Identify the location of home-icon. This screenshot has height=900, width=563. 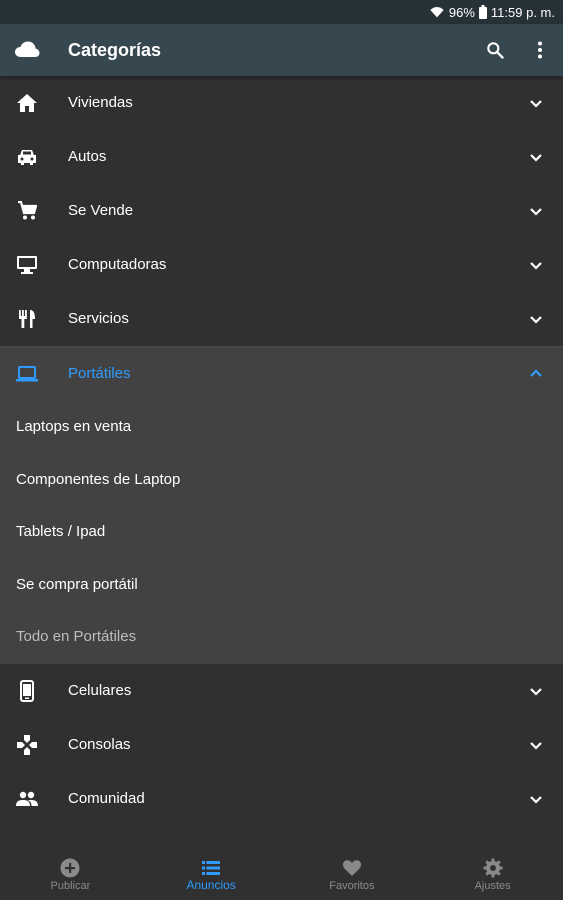
(27, 103).